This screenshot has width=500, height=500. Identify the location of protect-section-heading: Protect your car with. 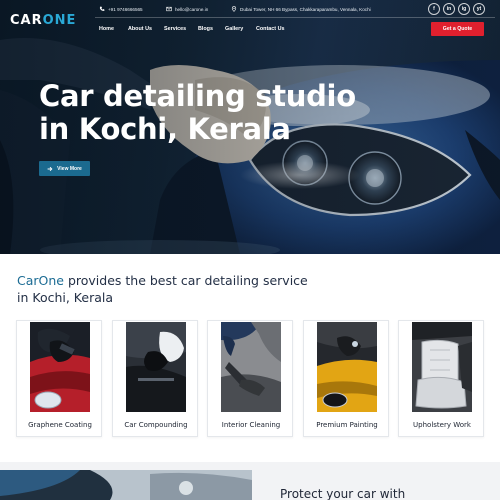
(343, 493).